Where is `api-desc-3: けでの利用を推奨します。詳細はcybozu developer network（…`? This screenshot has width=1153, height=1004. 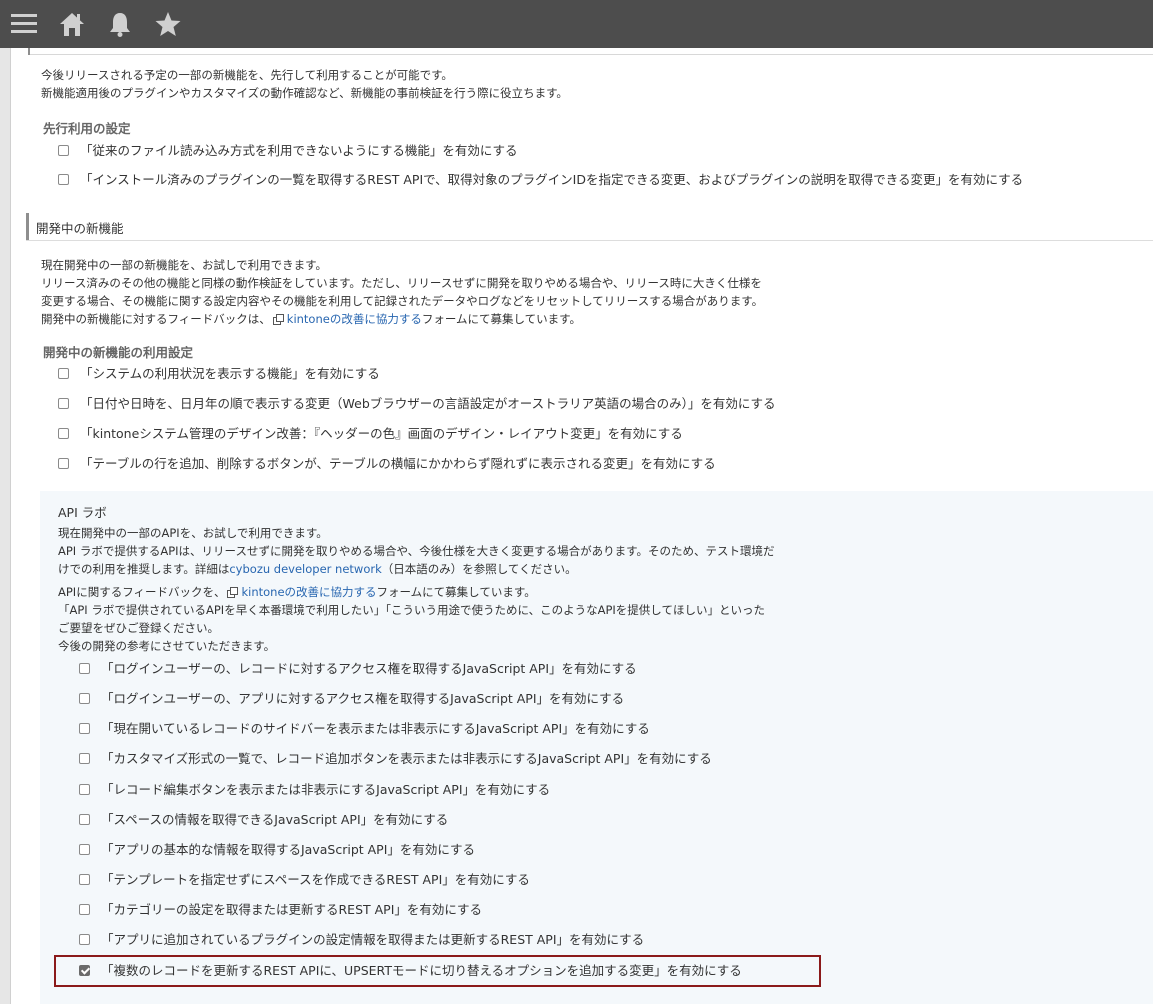
api-desc-3: けでの利用を推奨します。詳細はcybozu developer network（… is located at coordinates (317, 569).